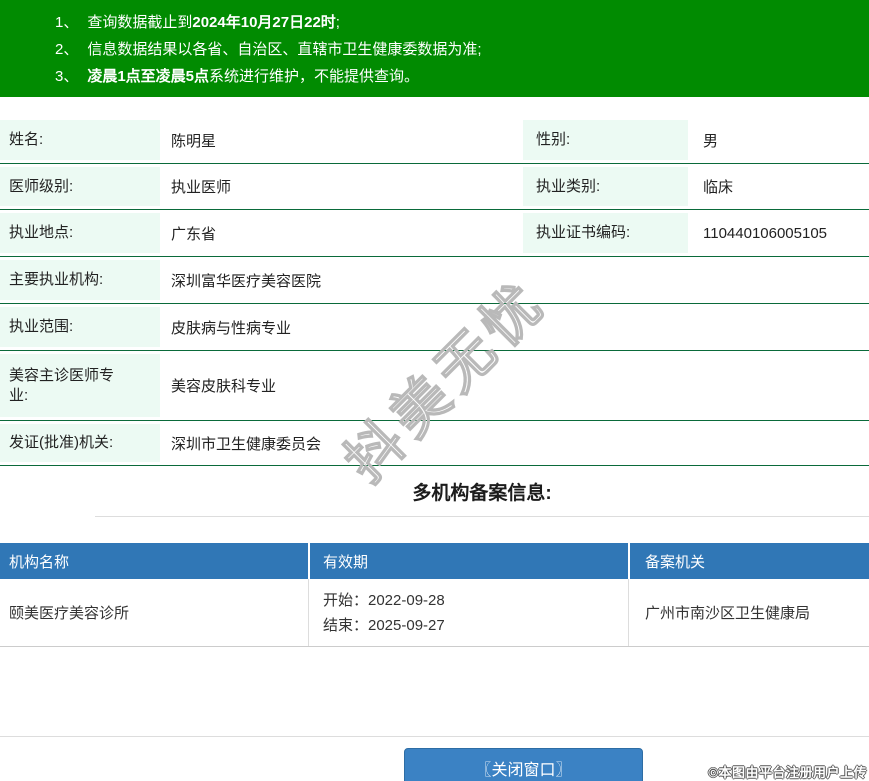 This screenshot has width=869, height=781. What do you see at coordinates (711, 141) in the screenshot?
I see `field-value: 男` at bounding box center [711, 141].